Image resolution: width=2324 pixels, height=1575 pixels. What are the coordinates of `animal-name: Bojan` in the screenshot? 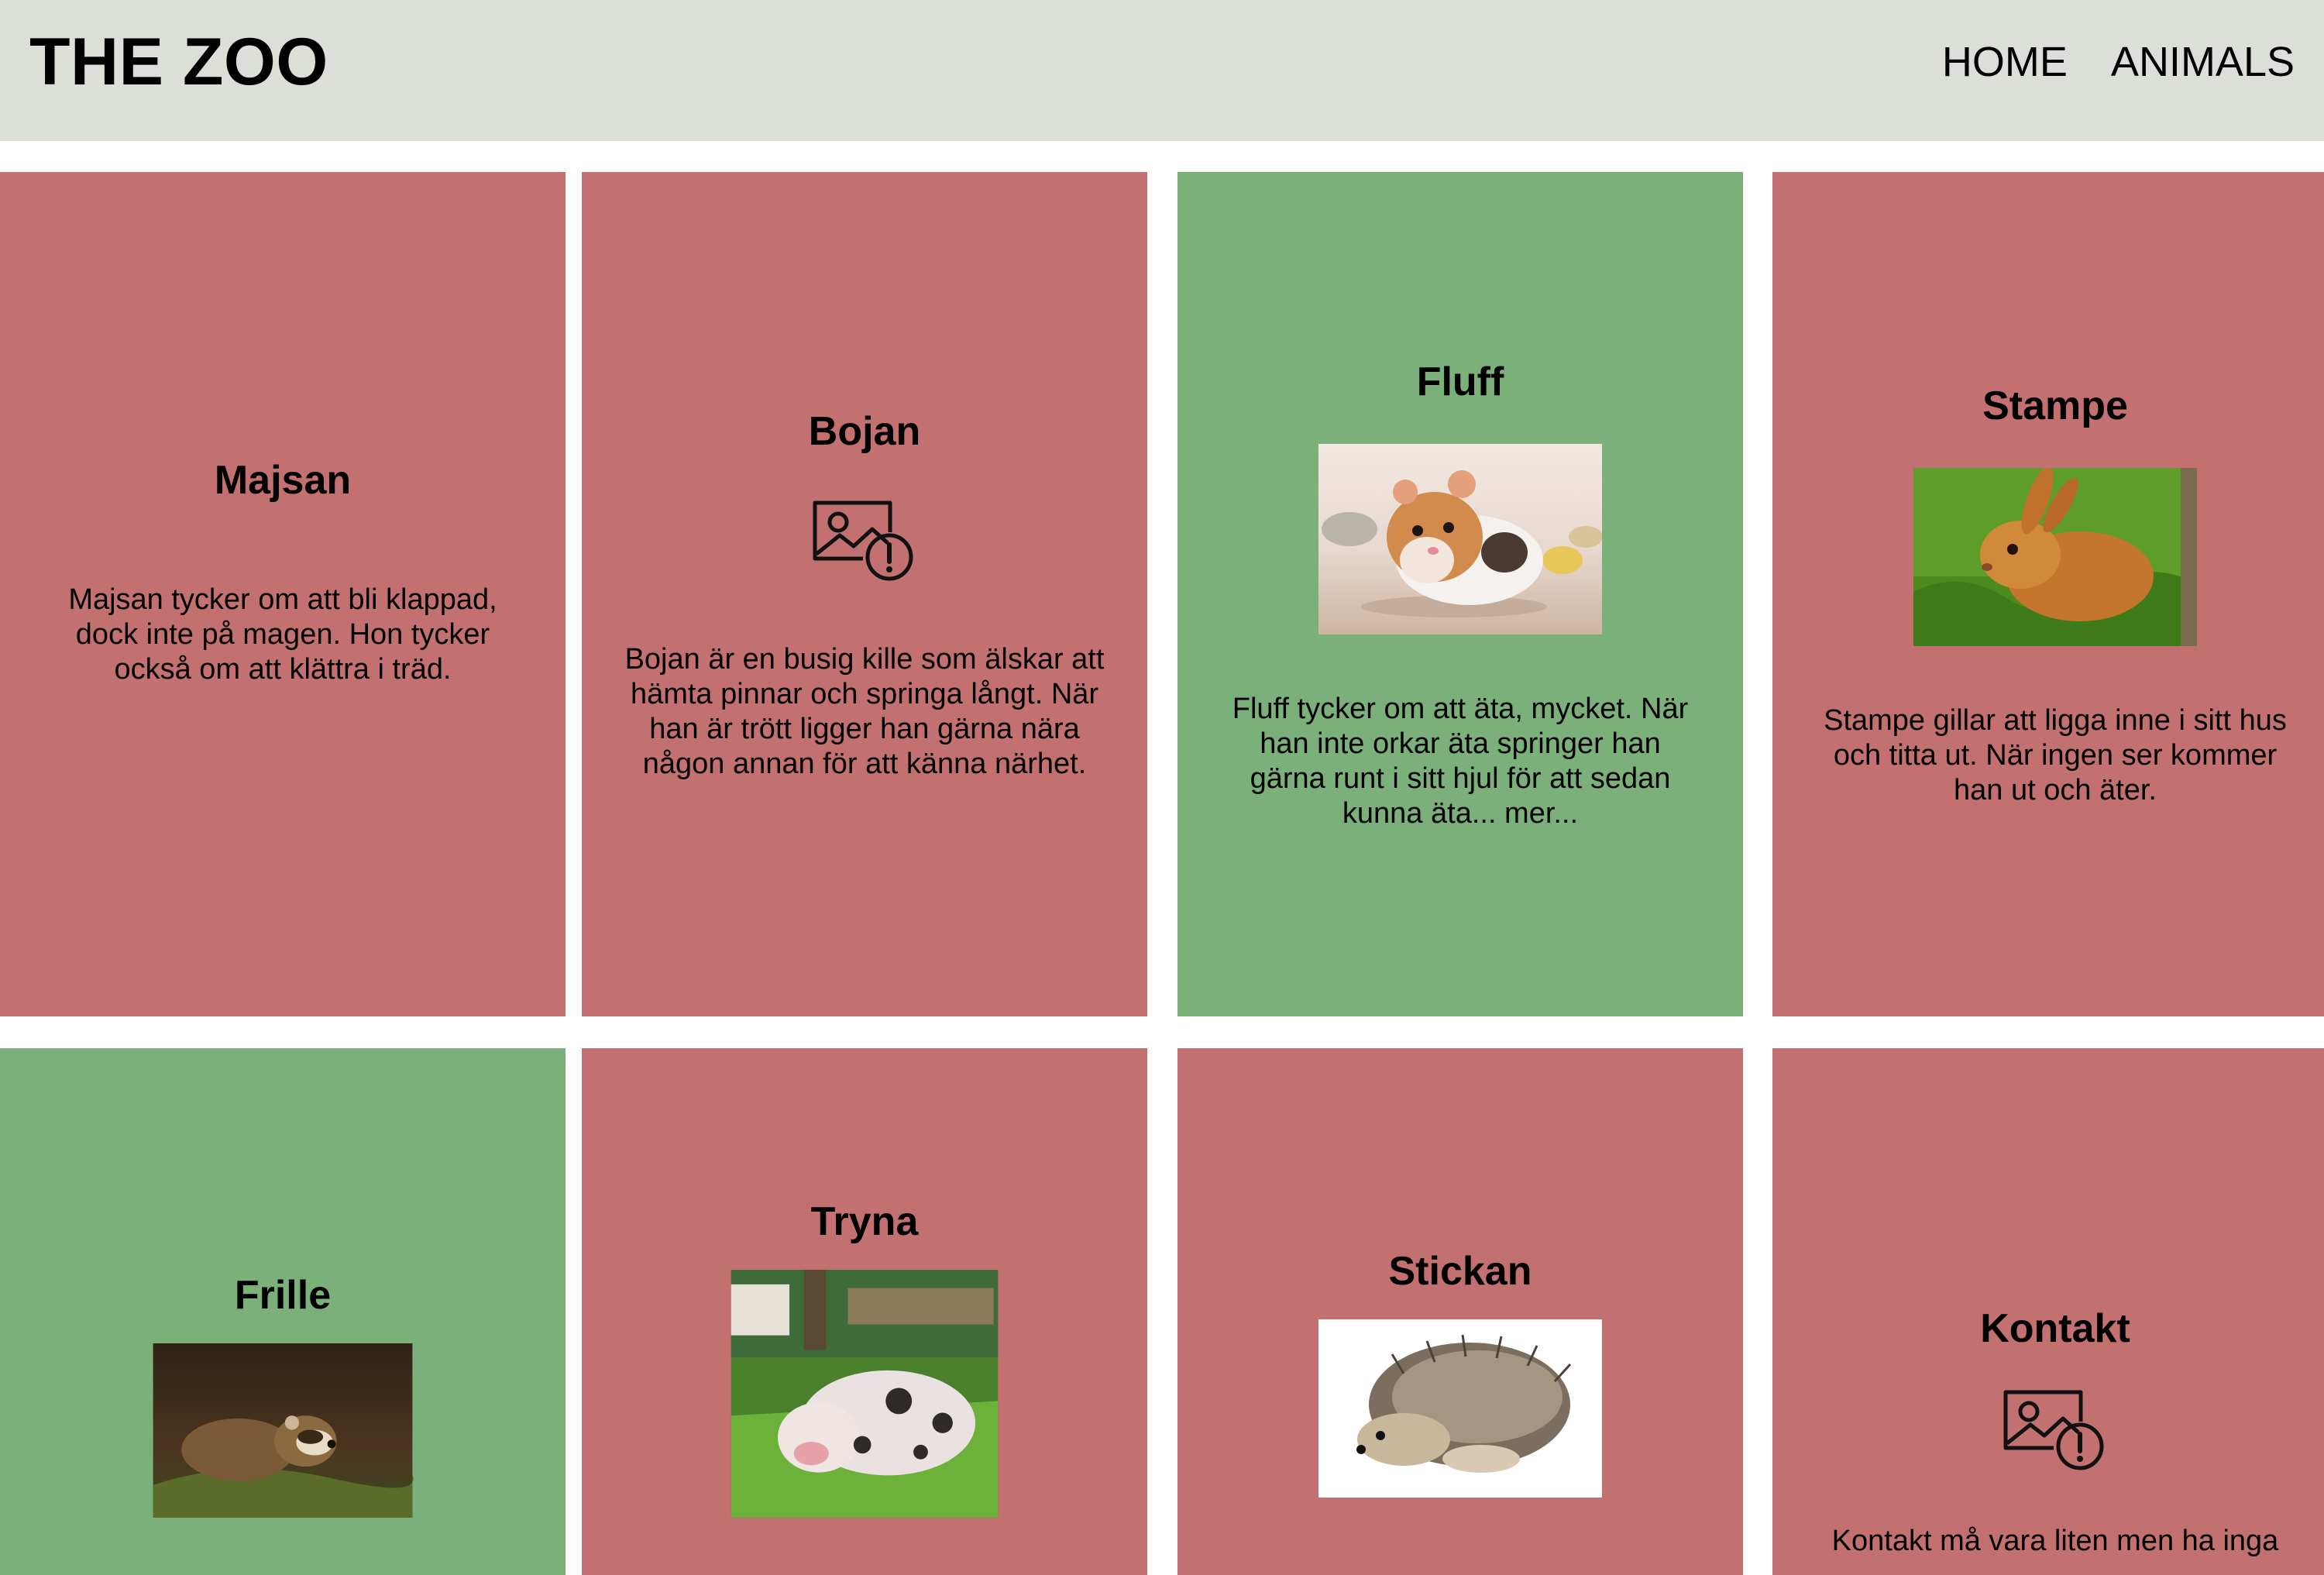 It's located at (864, 431).